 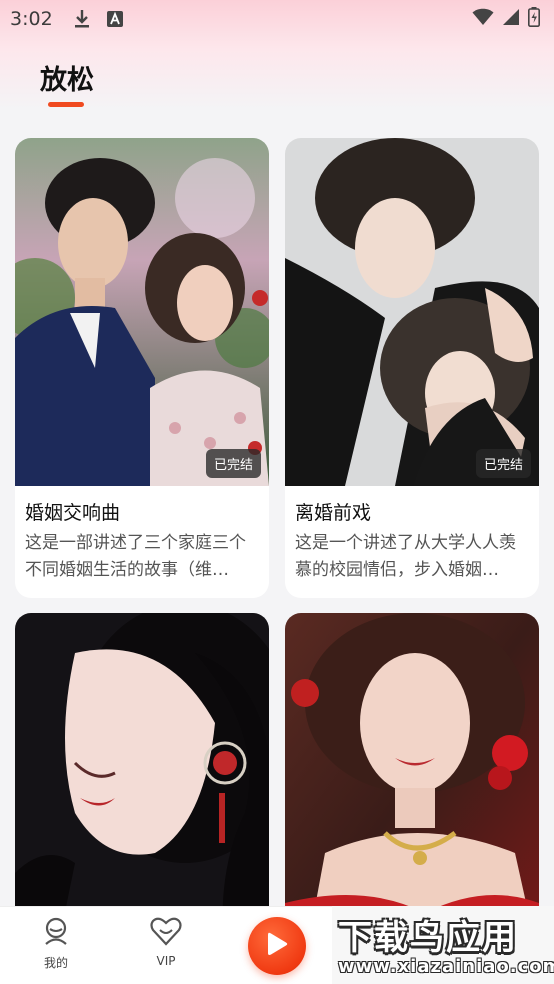 What do you see at coordinates (428, 938) in the screenshot?
I see `watermark-text: 下载鸟应用` at bounding box center [428, 938].